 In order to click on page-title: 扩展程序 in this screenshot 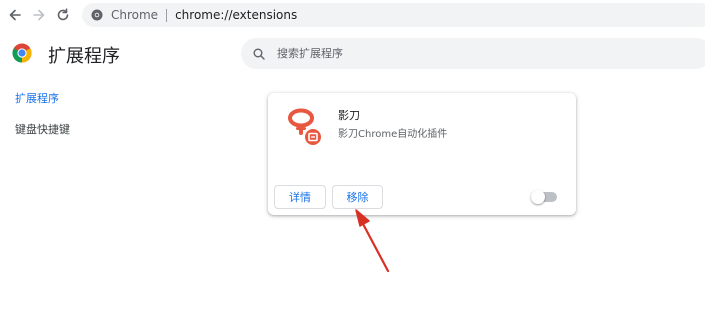, I will do `click(84, 56)`.